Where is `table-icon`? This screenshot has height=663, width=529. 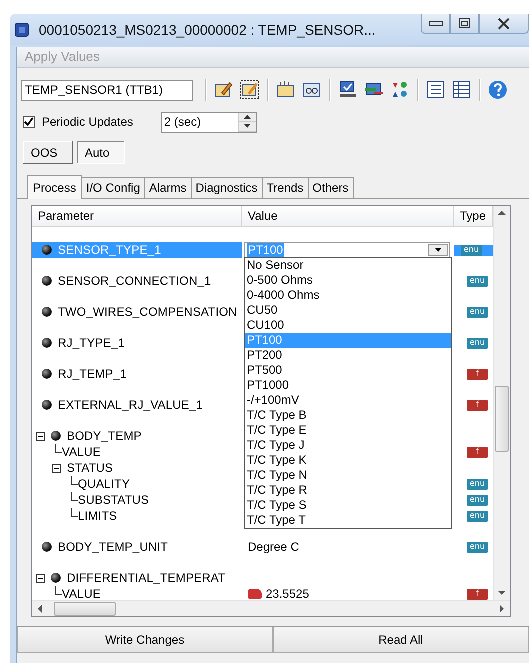
table-icon is located at coordinates (462, 90).